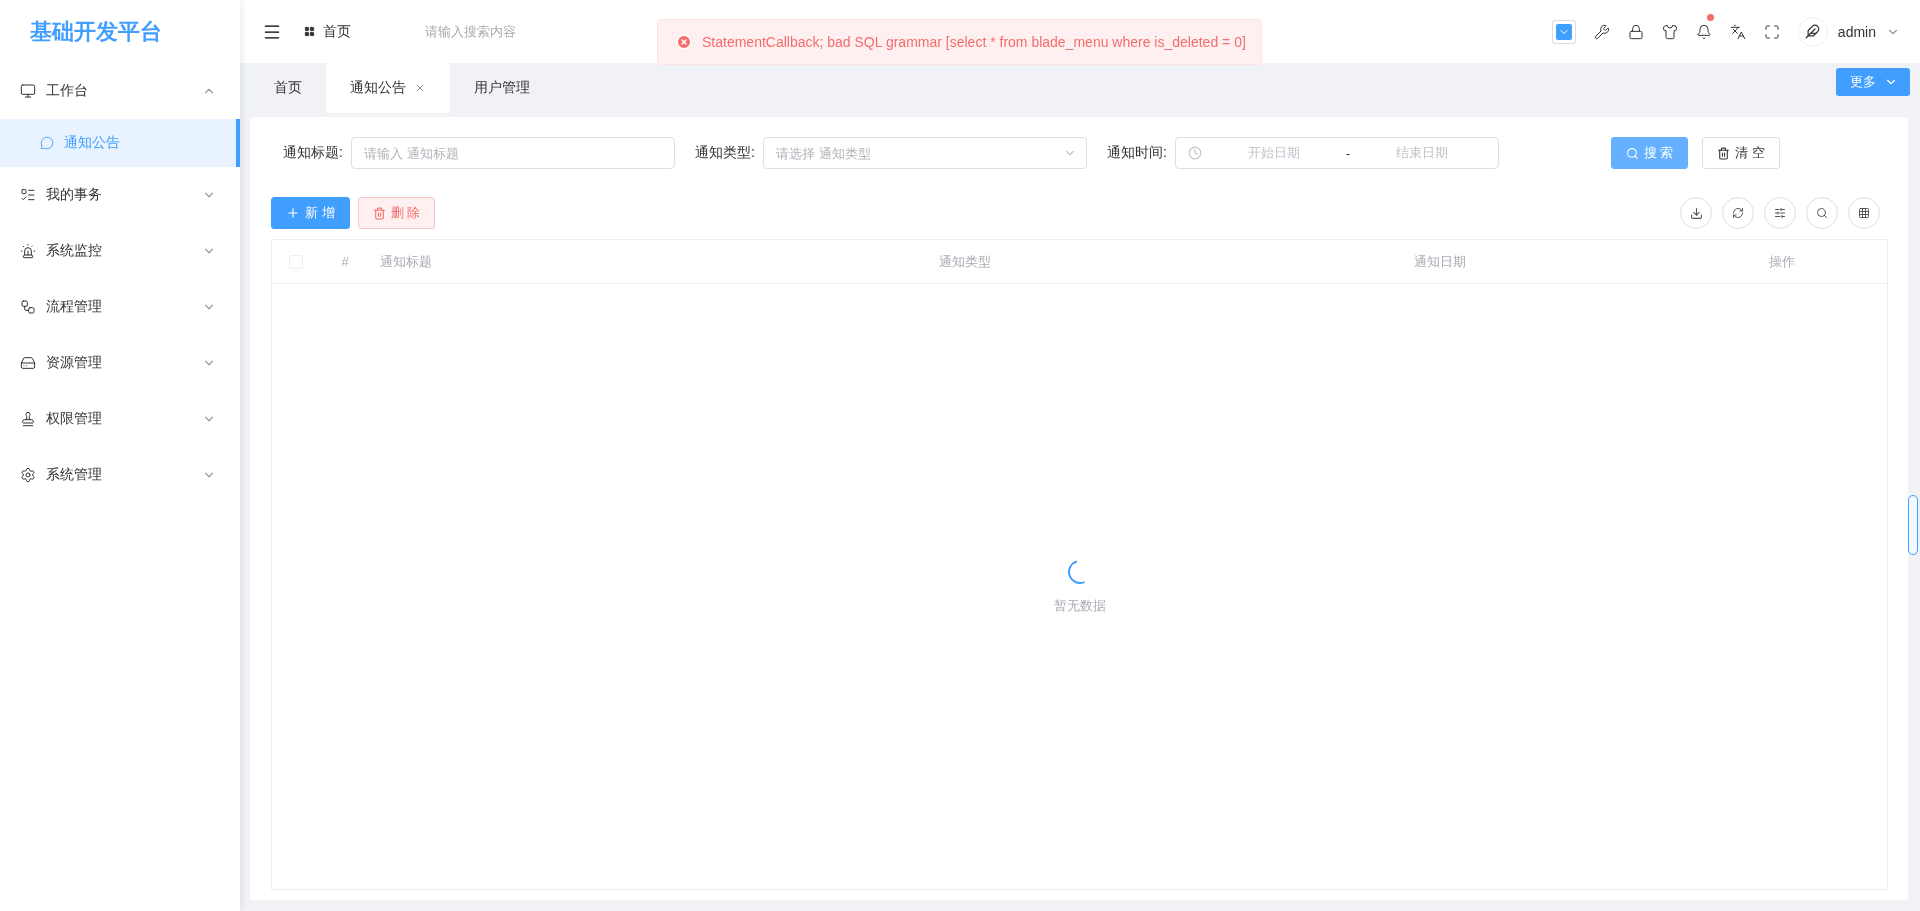 The width and height of the screenshot is (1920, 911). I want to click on tab: 首页, so click(288, 88).